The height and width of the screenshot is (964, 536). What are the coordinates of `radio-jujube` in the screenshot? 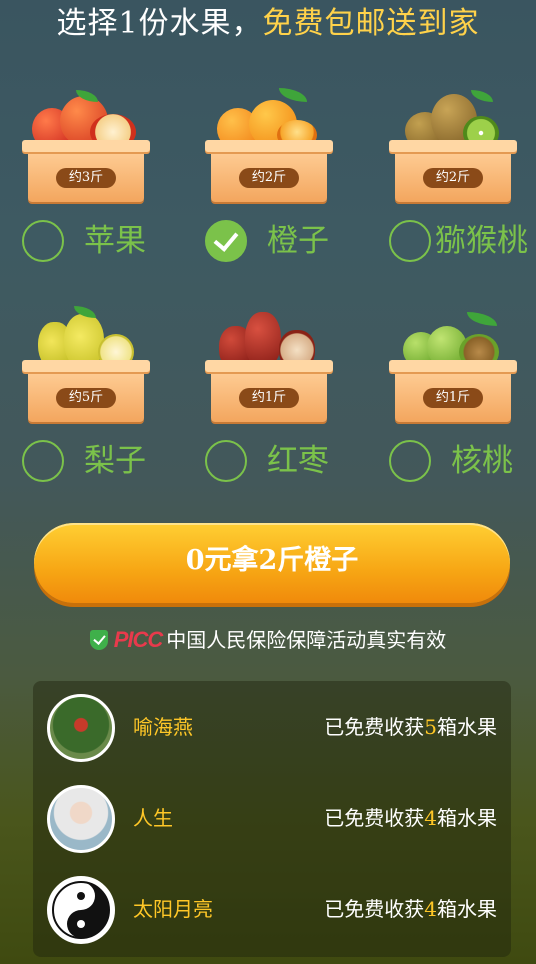 It's located at (226, 461).